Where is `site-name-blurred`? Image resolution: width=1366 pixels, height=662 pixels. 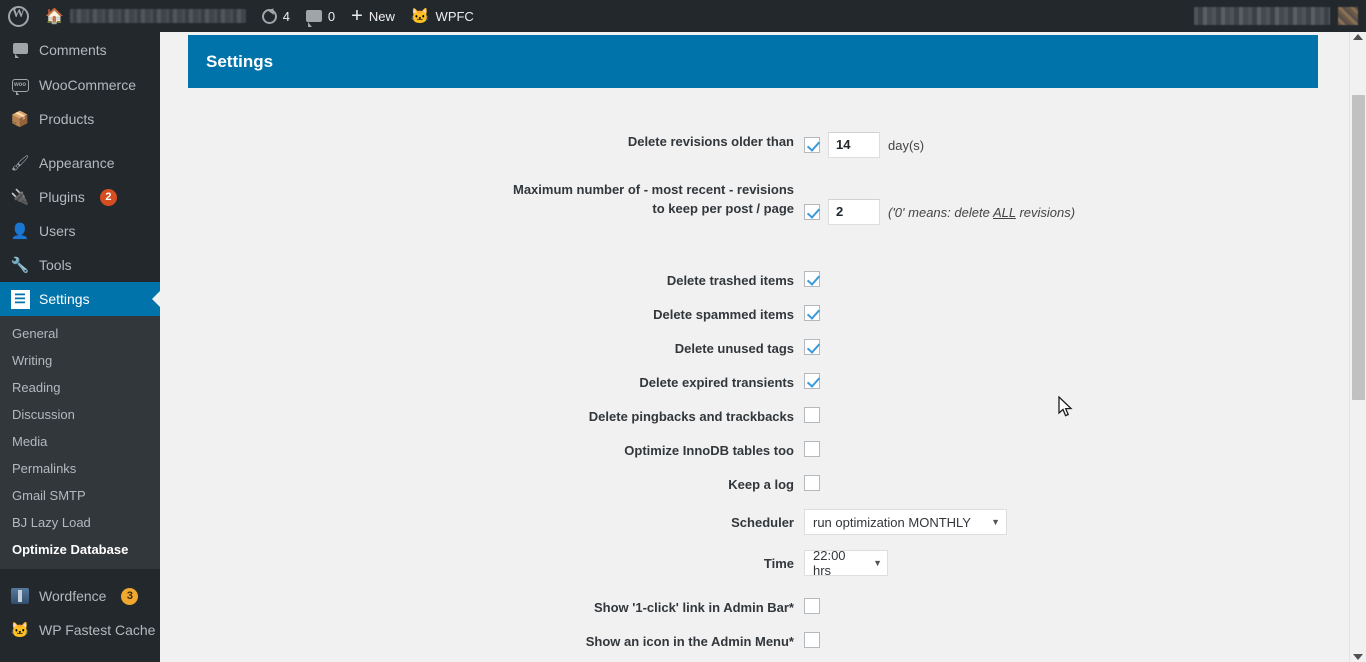
site-name-blurred is located at coordinates (157, 16).